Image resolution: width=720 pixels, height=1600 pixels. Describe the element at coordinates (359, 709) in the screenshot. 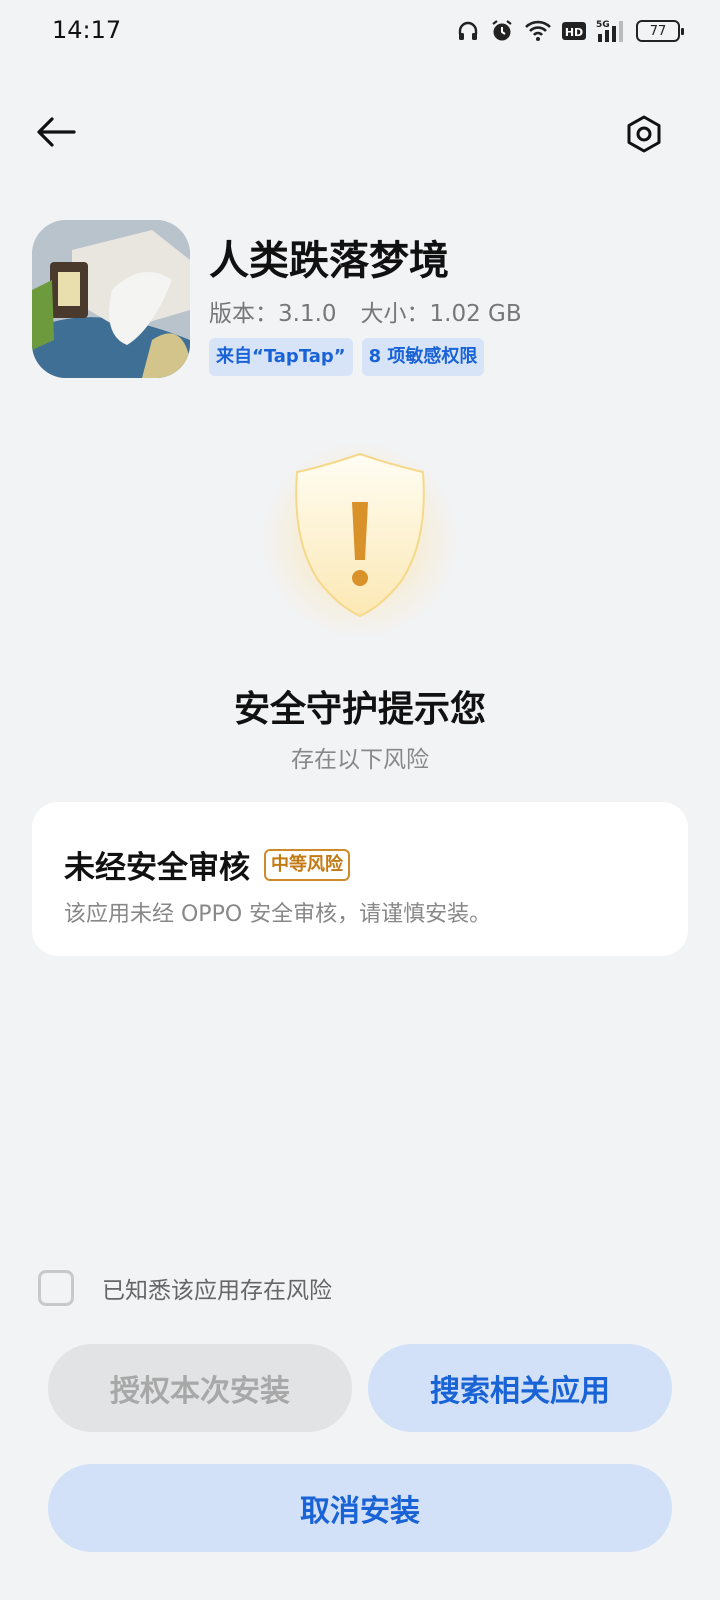

I see `security-title: 安全守护提示您` at that location.